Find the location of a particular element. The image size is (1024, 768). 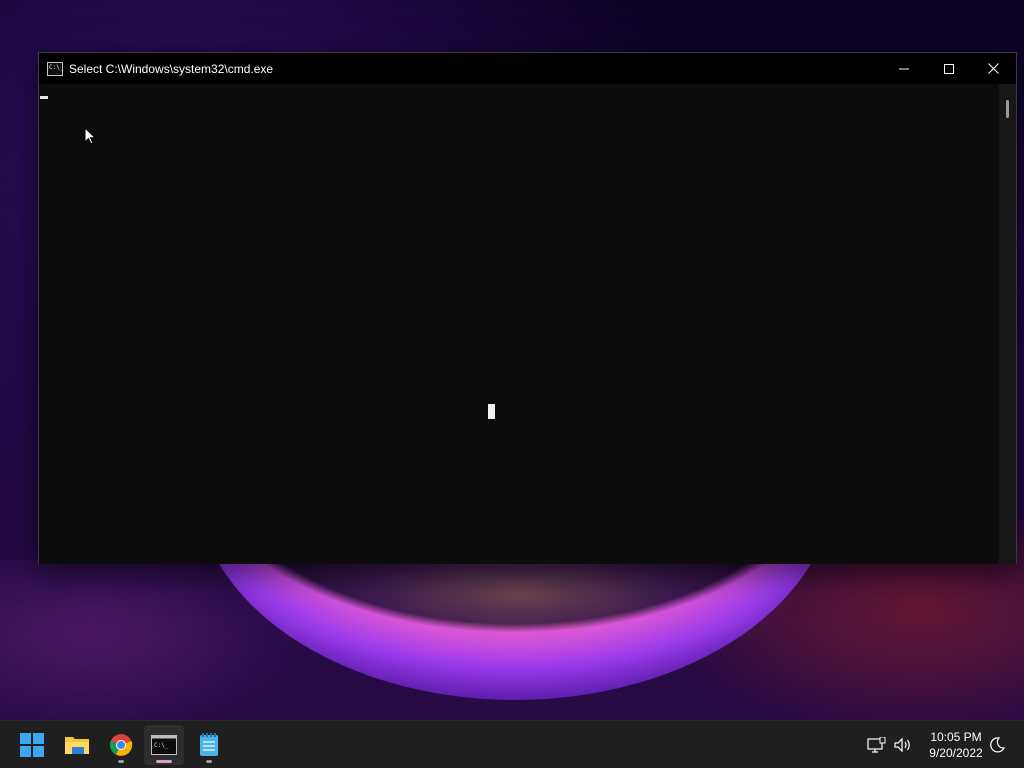

clock-date: 9/20/2022 is located at coordinates (956, 753).